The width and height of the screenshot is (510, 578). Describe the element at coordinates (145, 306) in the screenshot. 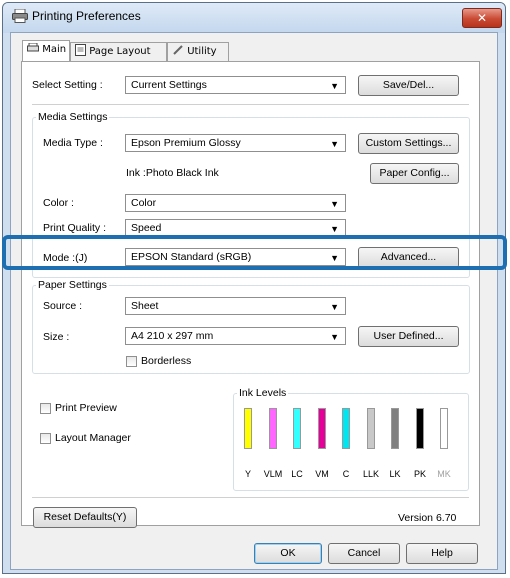

I see `source-value: Sheet` at that location.